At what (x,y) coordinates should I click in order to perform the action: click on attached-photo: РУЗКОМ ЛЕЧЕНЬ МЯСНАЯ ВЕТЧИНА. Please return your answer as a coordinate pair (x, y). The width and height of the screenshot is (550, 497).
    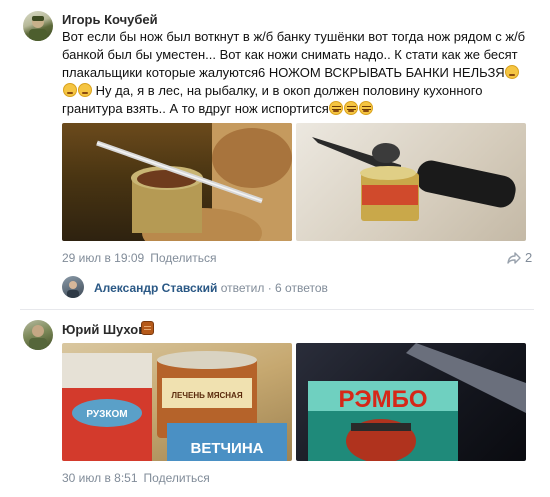
    Looking at the image, I should click on (177, 402).